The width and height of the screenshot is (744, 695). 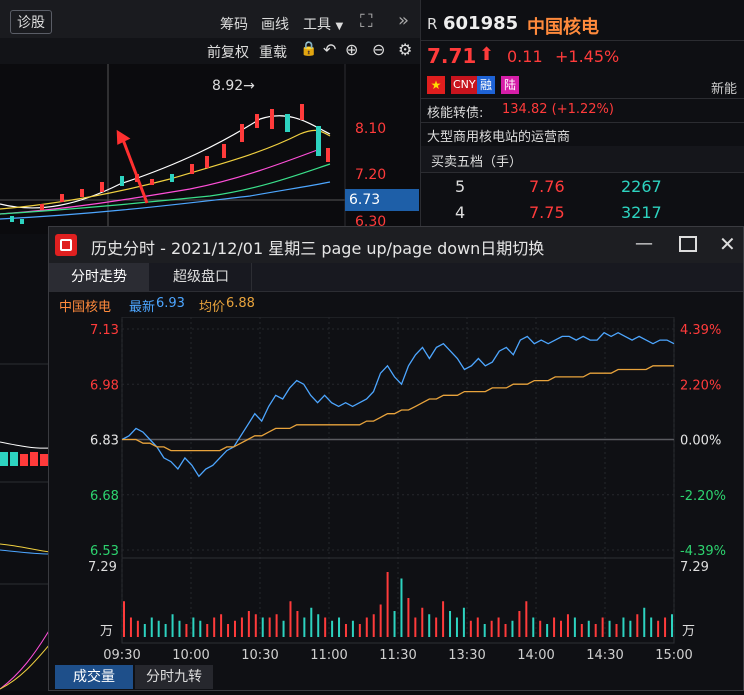 What do you see at coordinates (582, 134) in the screenshot?
I see `description-row: 大型商用核电站的运营商` at bounding box center [582, 134].